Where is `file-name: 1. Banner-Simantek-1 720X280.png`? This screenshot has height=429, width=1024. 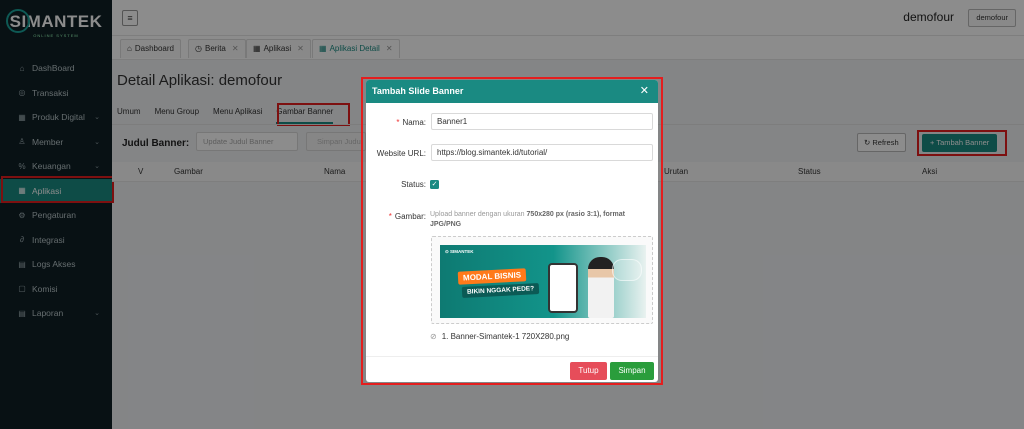 file-name: 1. Banner-Simantek-1 720X280.png is located at coordinates (505, 336).